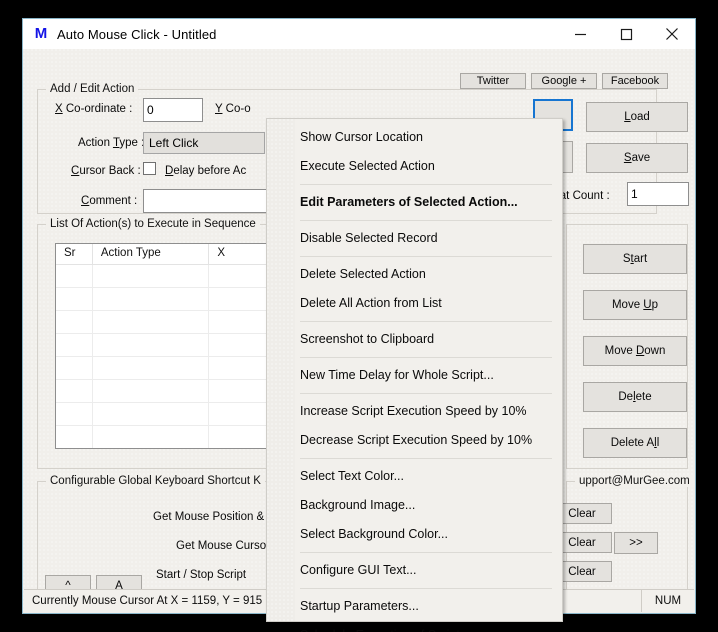 The image size is (718, 632). I want to click on x-coordinate-label: X Co-ordinate :, so click(94, 109).